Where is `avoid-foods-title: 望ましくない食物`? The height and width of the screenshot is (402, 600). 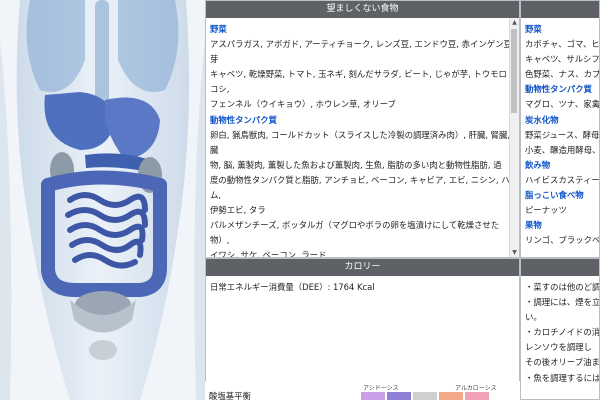 avoid-foods-title: 望ましくない食物 is located at coordinates (362, 9).